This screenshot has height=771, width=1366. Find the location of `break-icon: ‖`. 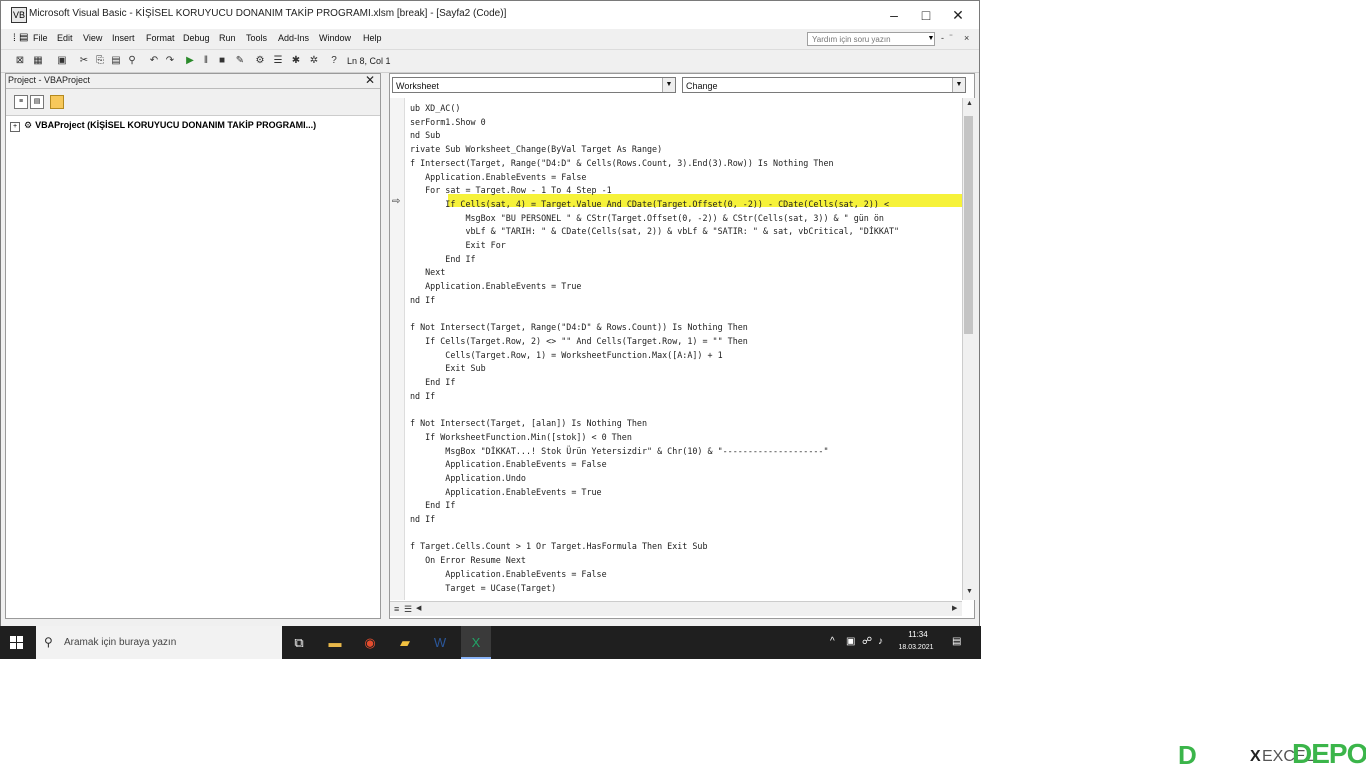

break-icon: ‖ is located at coordinates (206, 61).